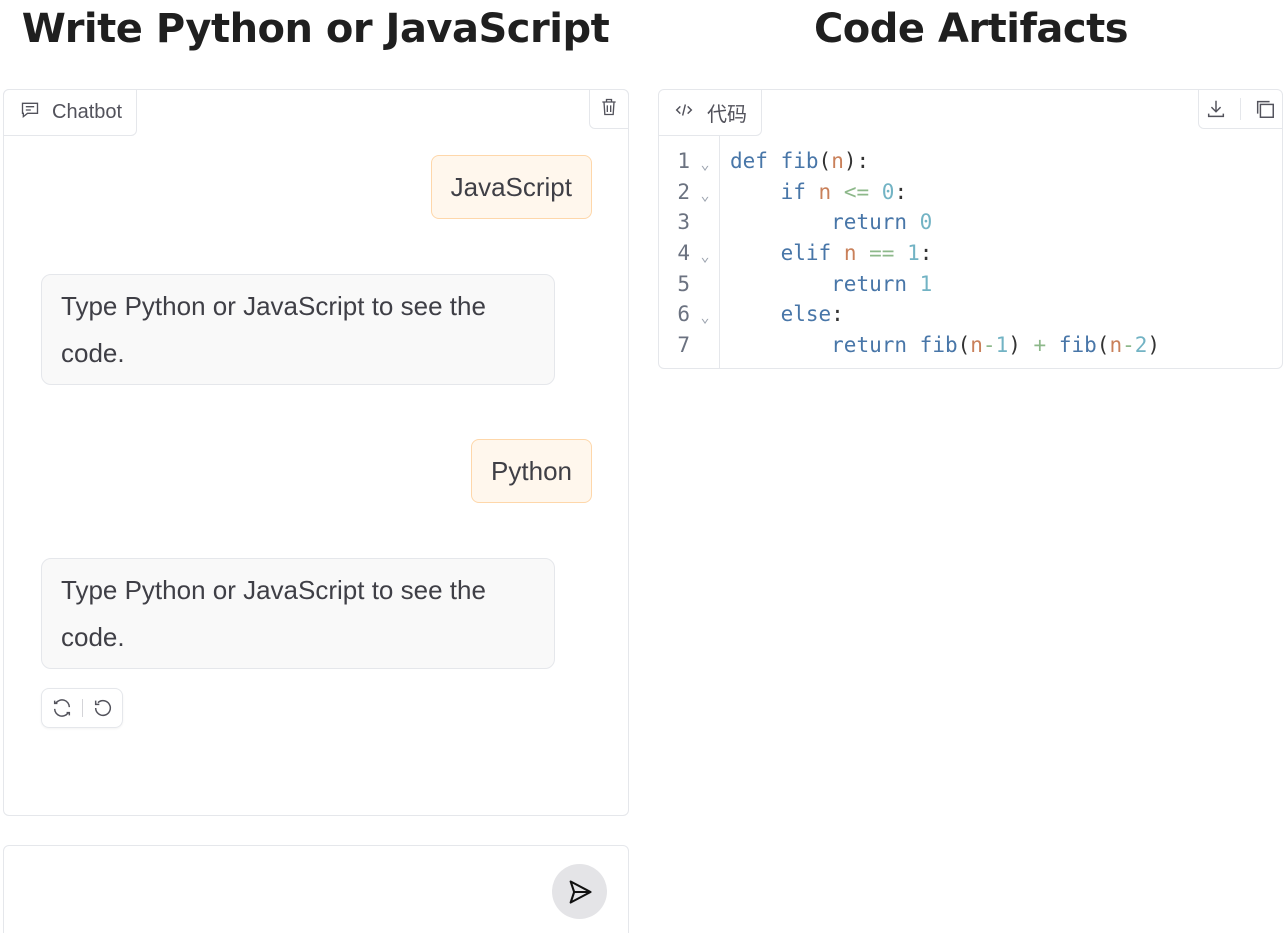 This screenshot has width=1287, height=933. Describe the element at coordinates (683, 161) in the screenshot. I see `line-number: 1` at that location.